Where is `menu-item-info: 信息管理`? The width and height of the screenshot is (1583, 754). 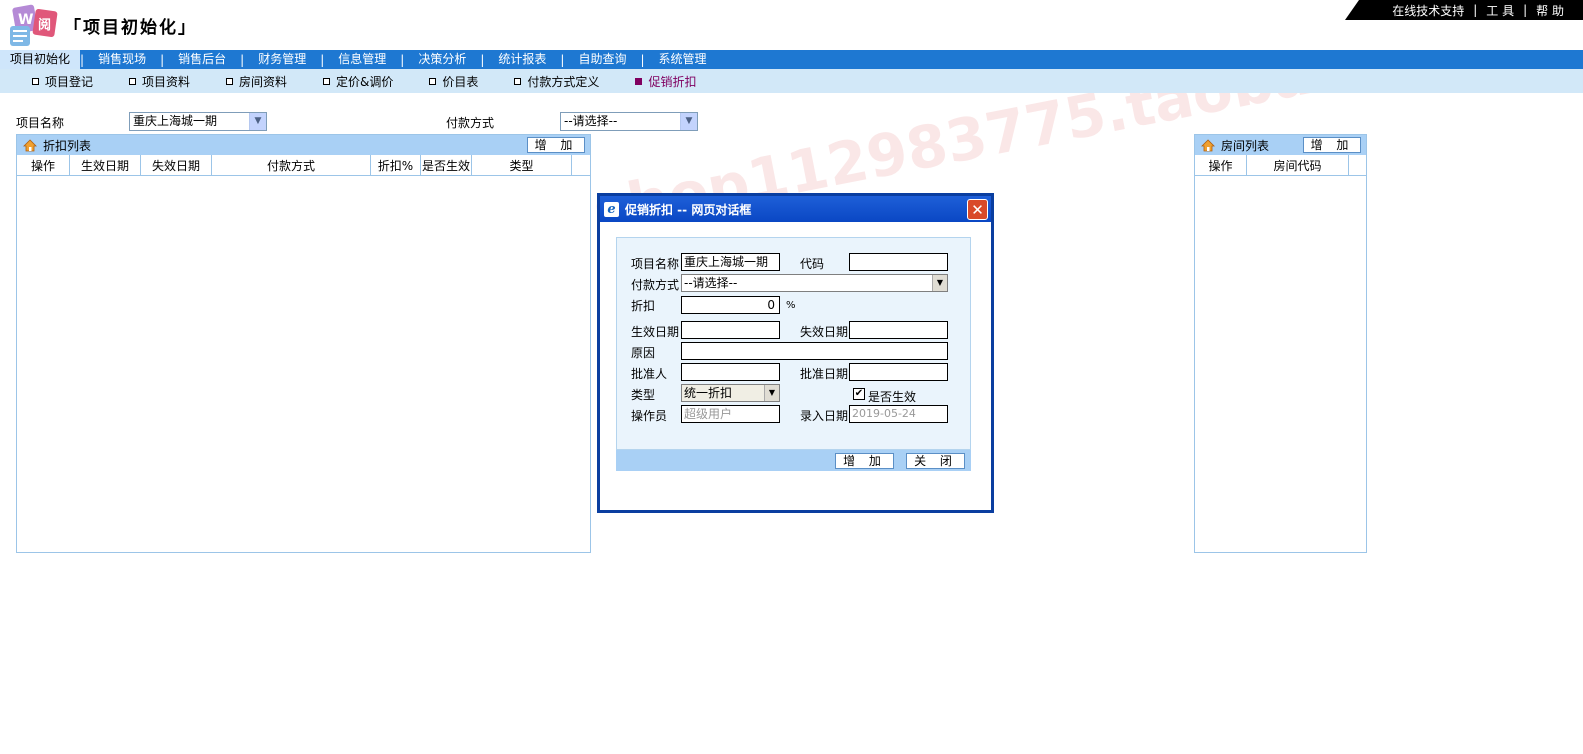 menu-item-info: 信息管理 is located at coordinates (362, 59).